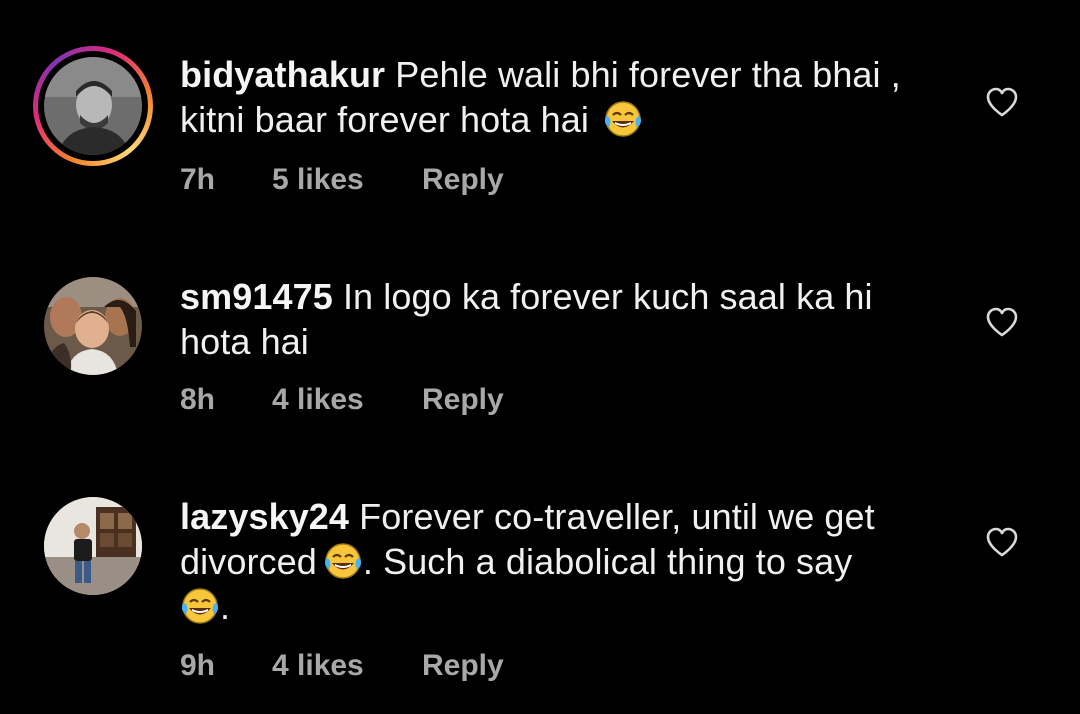  I want to click on comment-username: bidyathakur, so click(282, 74).